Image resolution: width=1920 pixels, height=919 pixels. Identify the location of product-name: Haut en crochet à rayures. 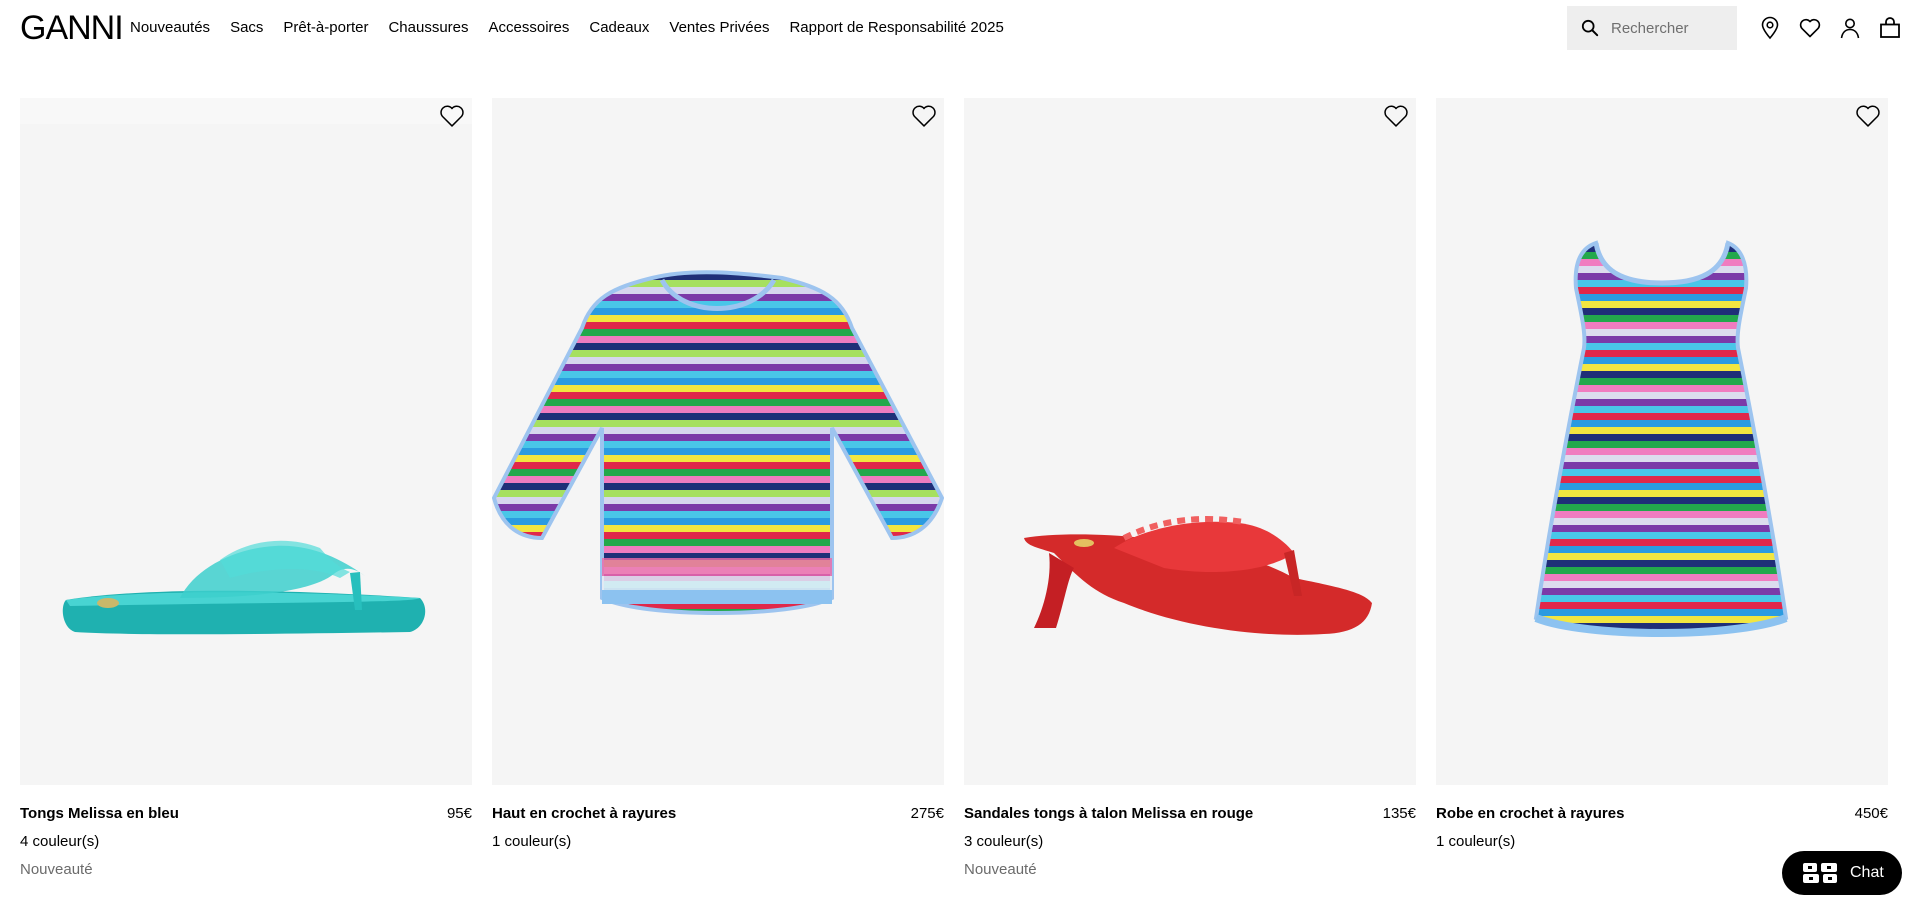
(584, 814).